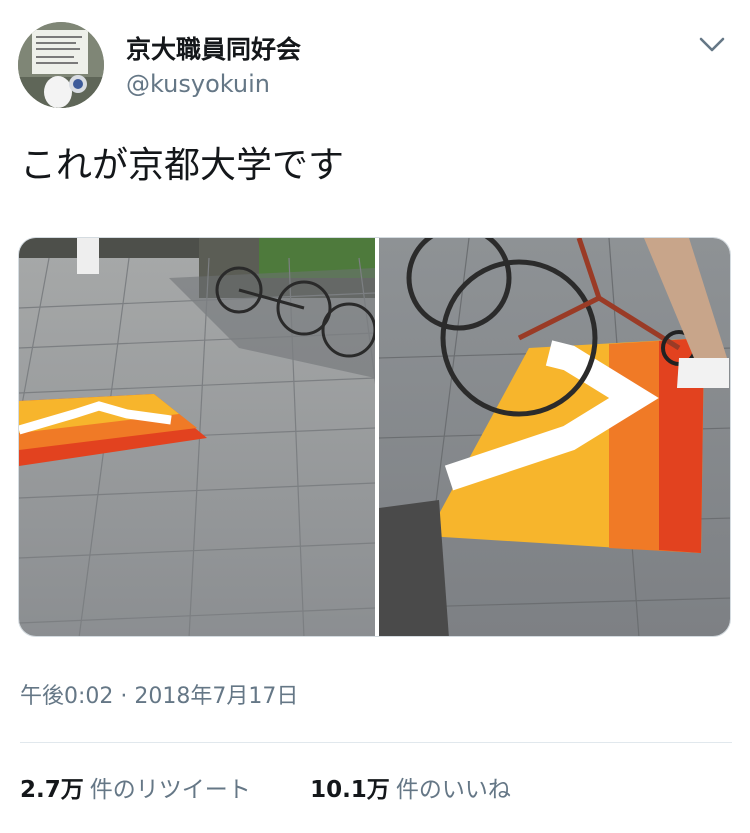 This screenshot has width=750, height=833. Describe the element at coordinates (375, 60) in the screenshot. I see `tweet-header: 京大職員同好会 @kusyokuin` at that location.